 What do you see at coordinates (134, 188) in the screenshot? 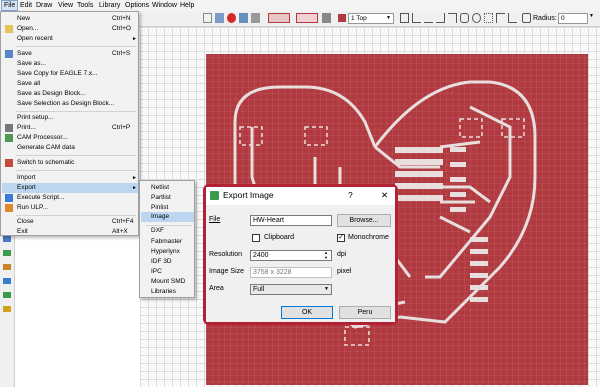
I see `submenu-arrow-icon: ►` at bounding box center [134, 188].